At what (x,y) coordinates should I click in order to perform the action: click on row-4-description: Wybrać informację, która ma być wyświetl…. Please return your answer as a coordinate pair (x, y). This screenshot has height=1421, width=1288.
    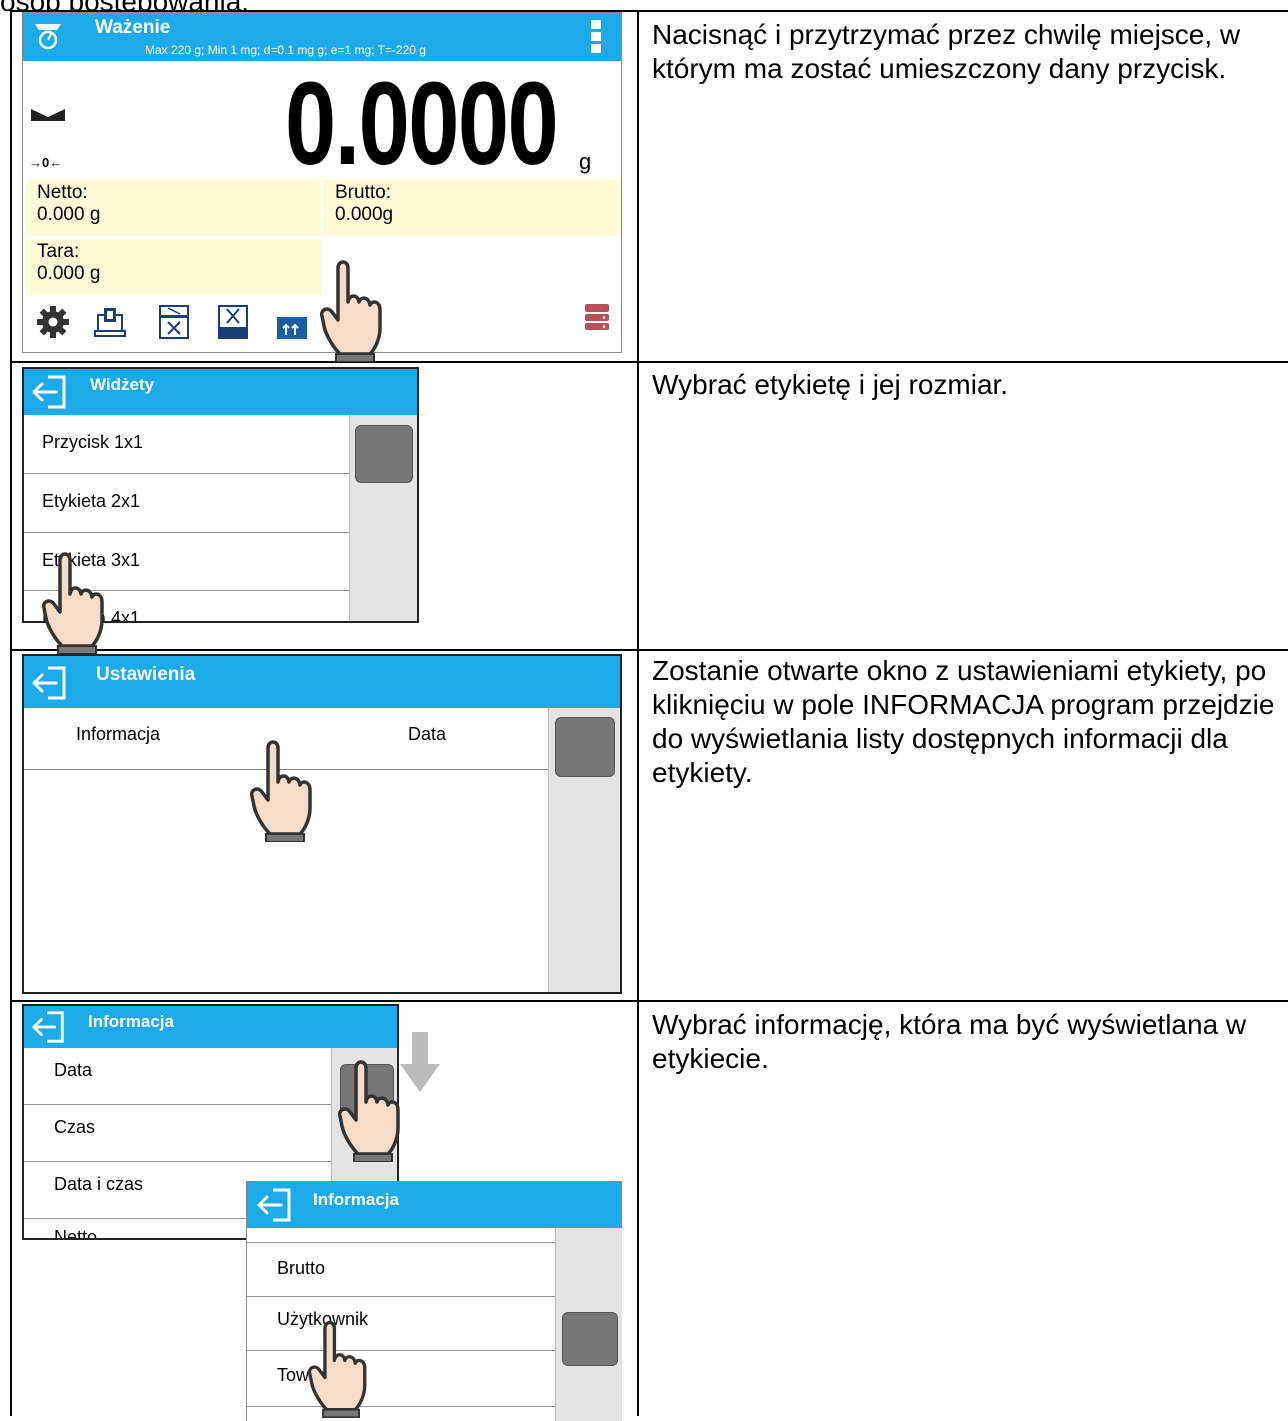
    Looking at the image, I should click on (949, 1041).